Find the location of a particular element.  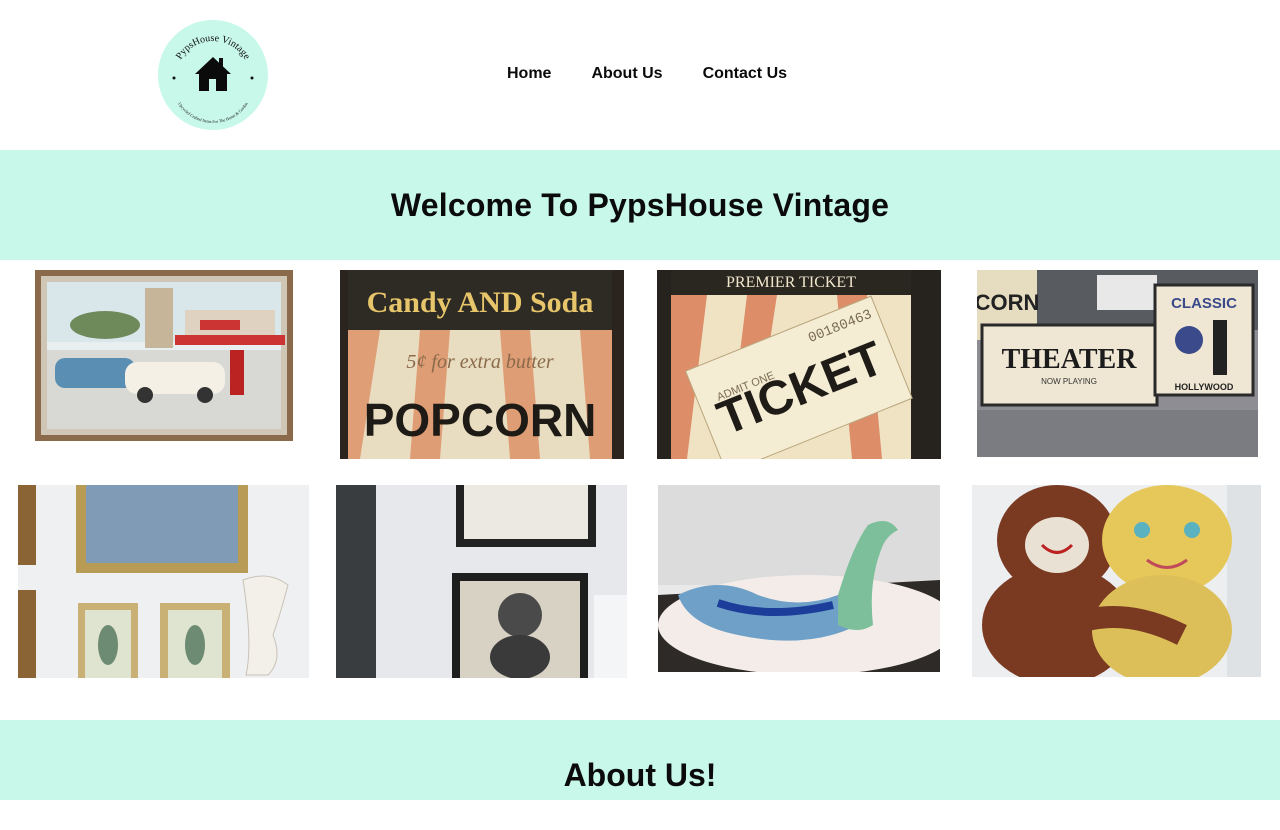

poodle-prints-image is located at coordinates (481, 581).